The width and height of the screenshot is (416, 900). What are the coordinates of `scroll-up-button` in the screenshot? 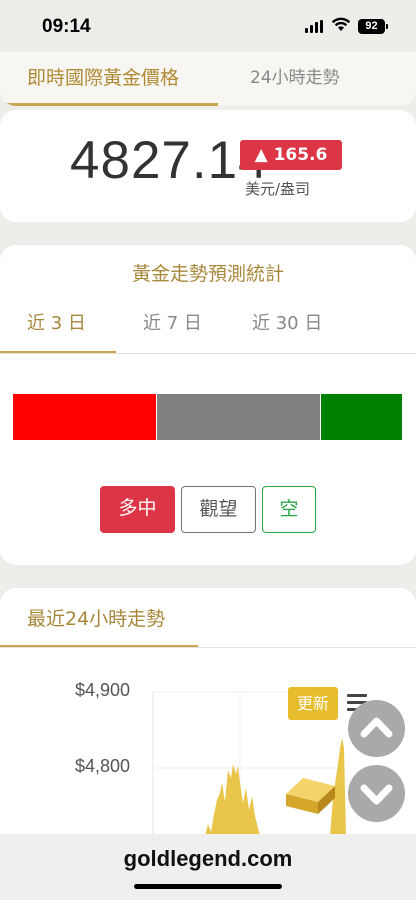 It's located at (376, 728).